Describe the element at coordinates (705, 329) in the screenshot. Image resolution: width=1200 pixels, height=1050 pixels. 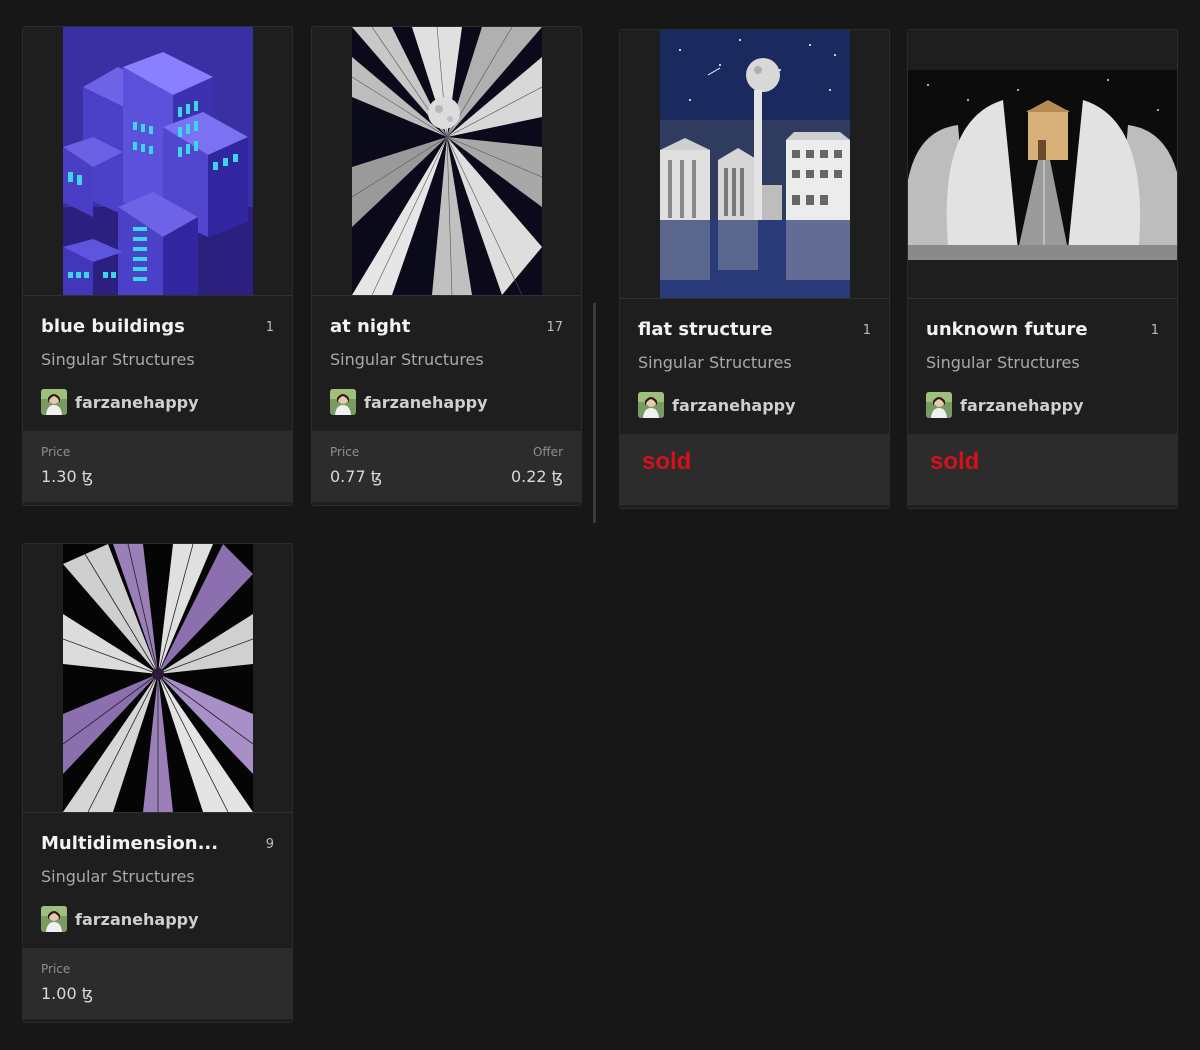
I see `artwork-title: flat structure` at that location.